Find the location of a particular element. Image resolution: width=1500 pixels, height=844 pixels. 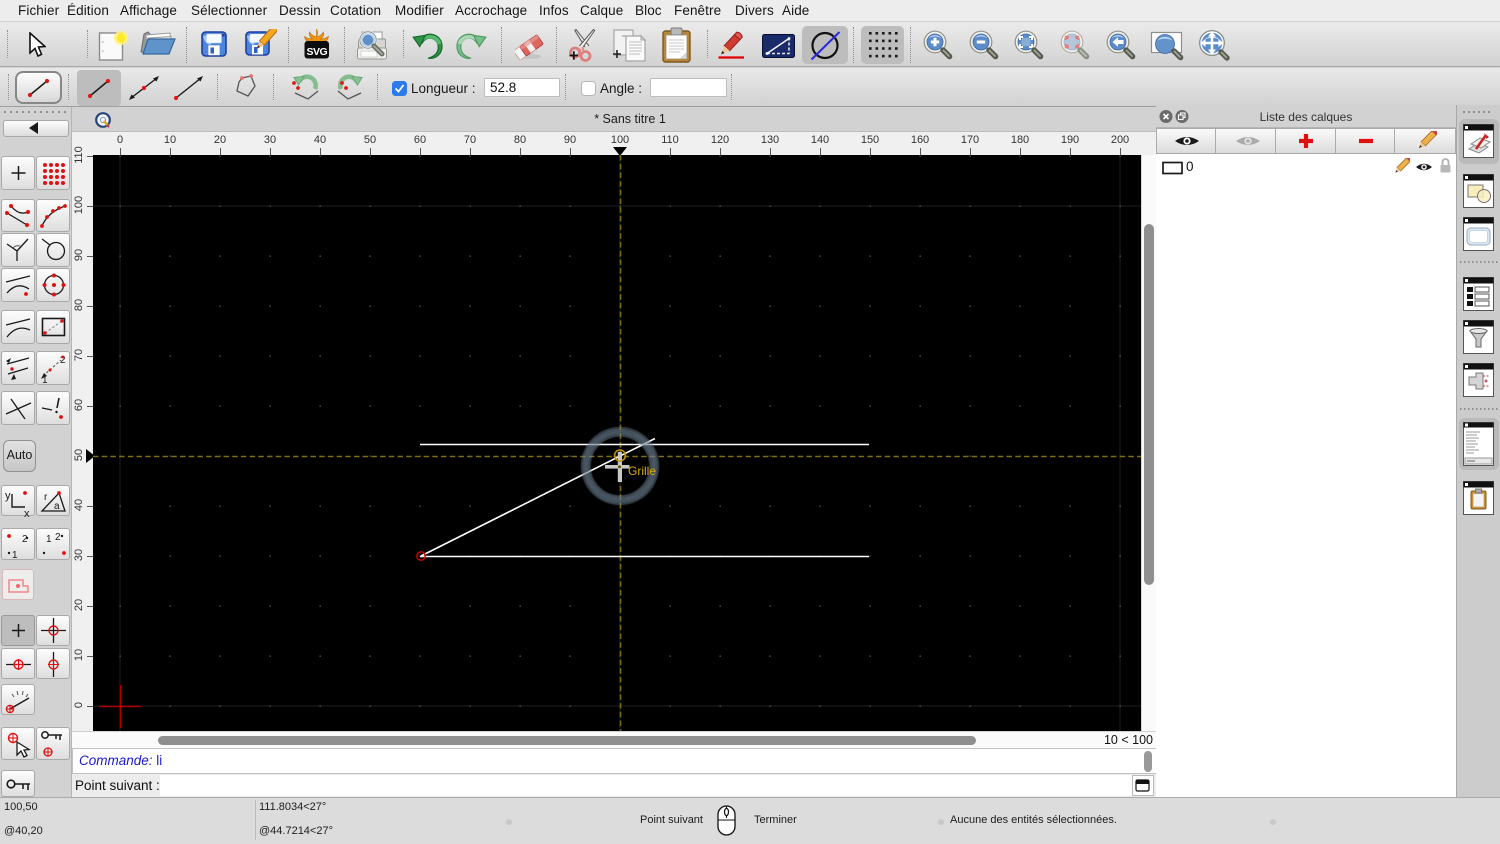

svg-text: r is located at coordinates (46, 497).